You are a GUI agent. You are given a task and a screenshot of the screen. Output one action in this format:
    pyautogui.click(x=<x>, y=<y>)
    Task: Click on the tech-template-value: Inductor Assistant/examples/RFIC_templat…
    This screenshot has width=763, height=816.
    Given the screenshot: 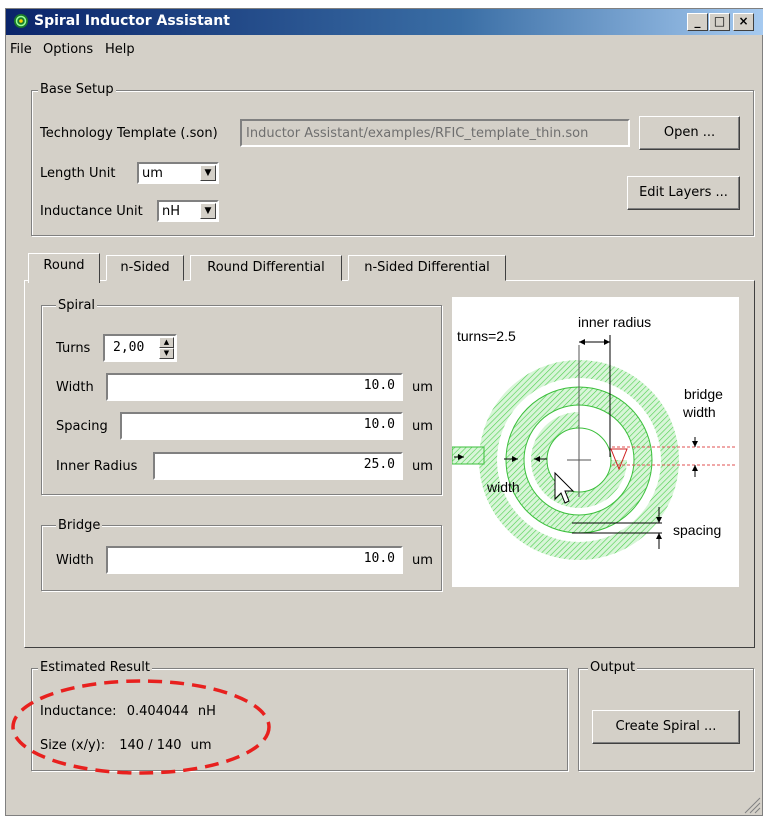 What is the action you would take?
    pyautogui.click(x=417, y=133)
    